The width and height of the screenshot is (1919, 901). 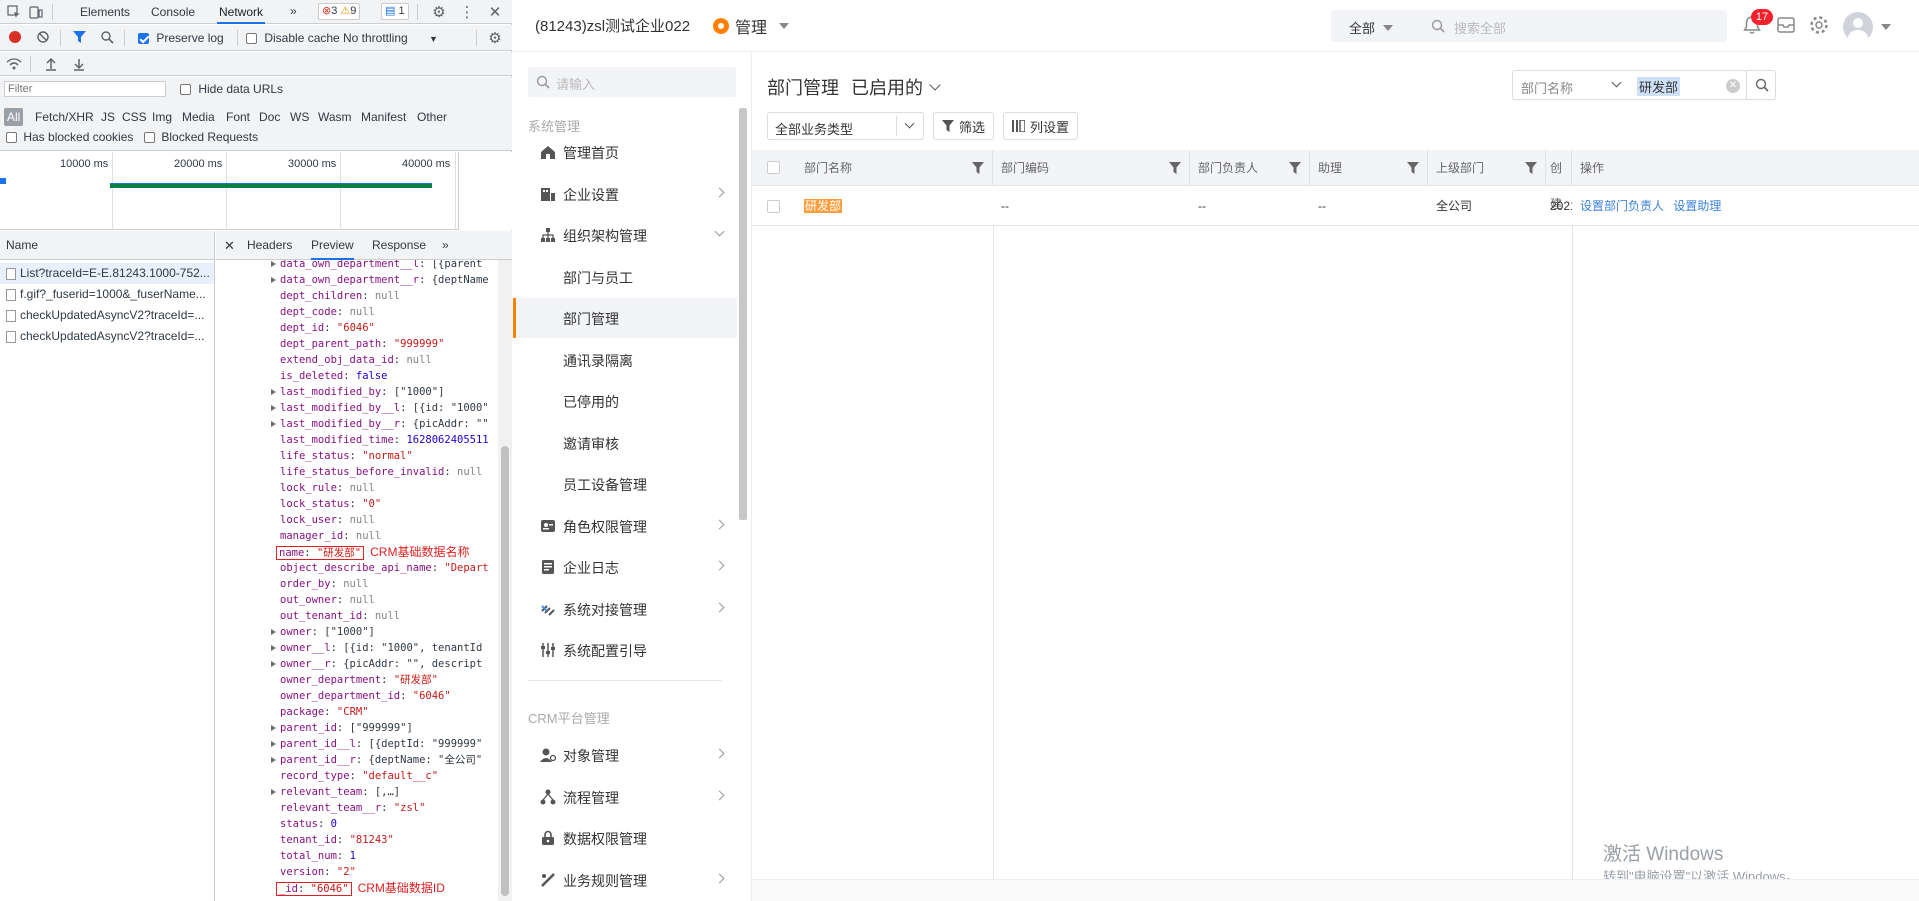 I want to click on sidebar-item: 邀请审核, so click(x=625, y=443).